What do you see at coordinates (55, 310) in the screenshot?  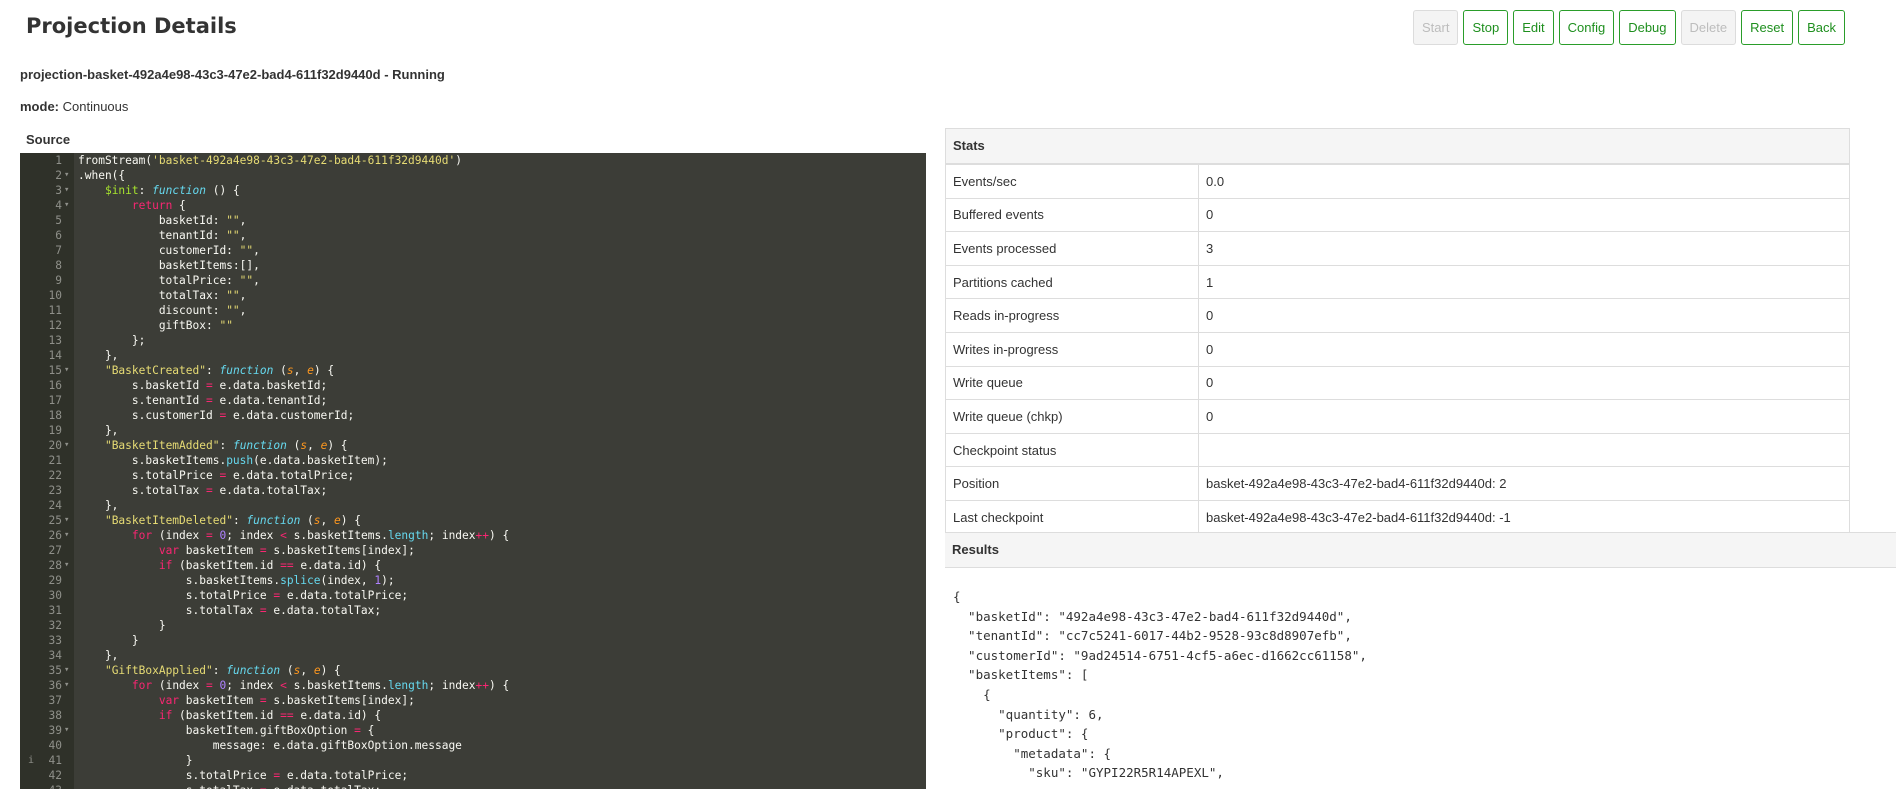 I see `line-number: 11` at bounding box center [55, 310].